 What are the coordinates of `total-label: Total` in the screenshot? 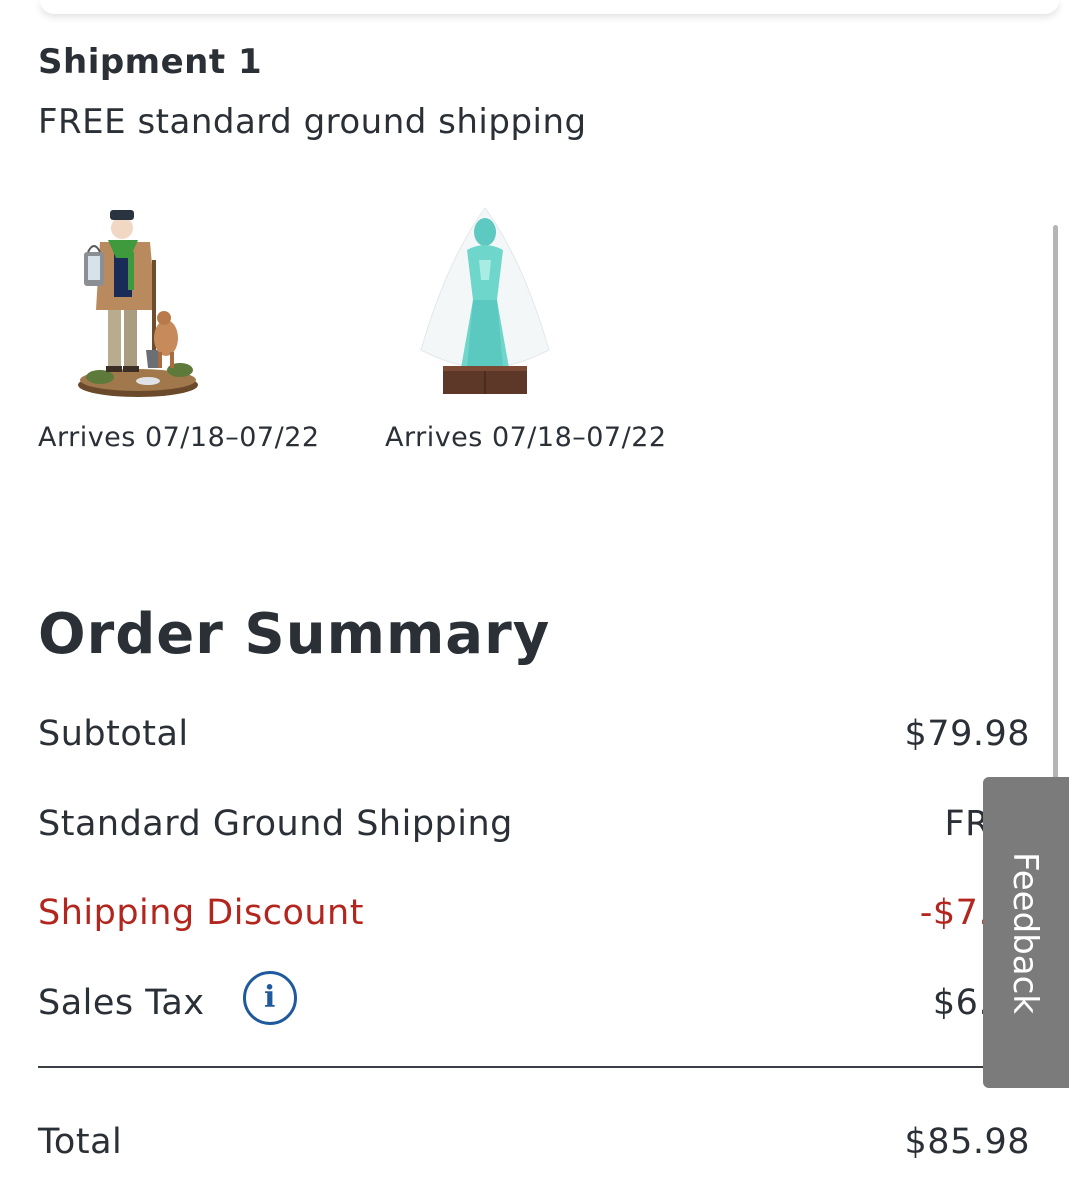 It's located at (80, 1142).